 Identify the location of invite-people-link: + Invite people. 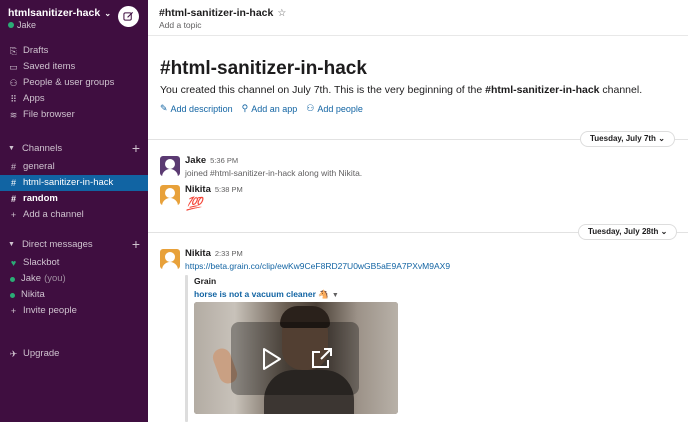
(76, 311).